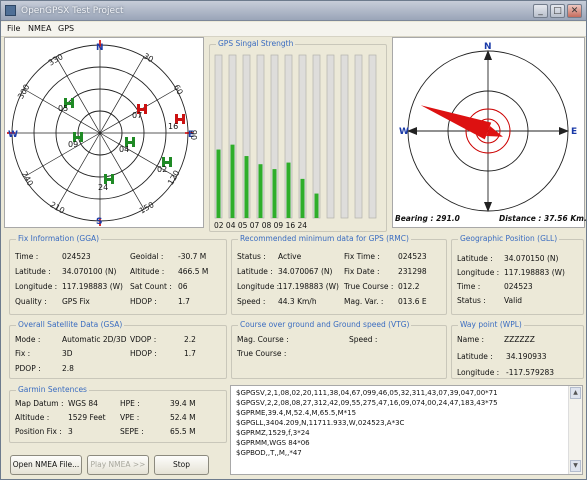 The width and height of the screenshot is (587, 480). Describe the element at coordinates (478, 372) in the screenshot. I see `wpl-longitude-label: Longitude :` at that location.